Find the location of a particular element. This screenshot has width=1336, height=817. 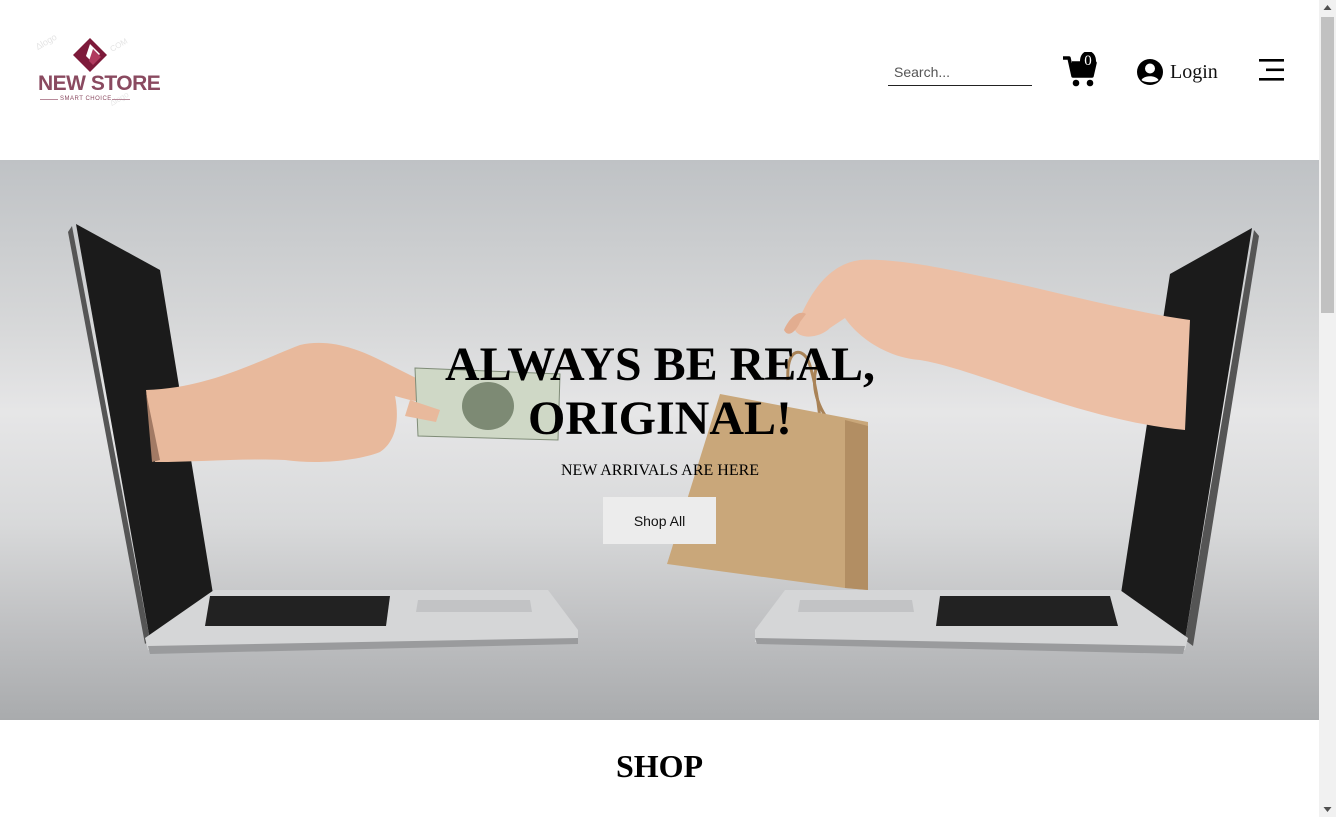

login-button: Login is located at coordinates (1177, 72).